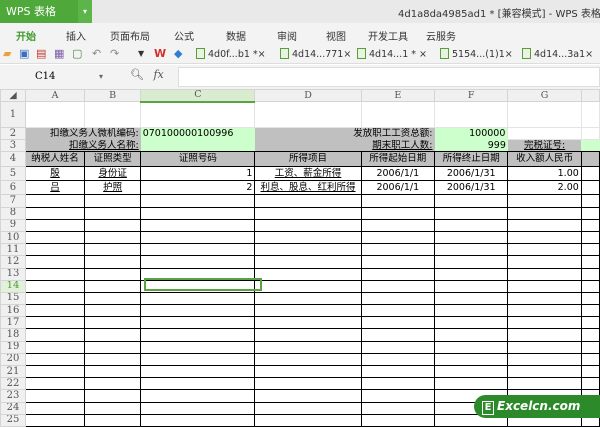  I want to click on total-wages-label: 发放职工工资总额:, so click(344, 133).